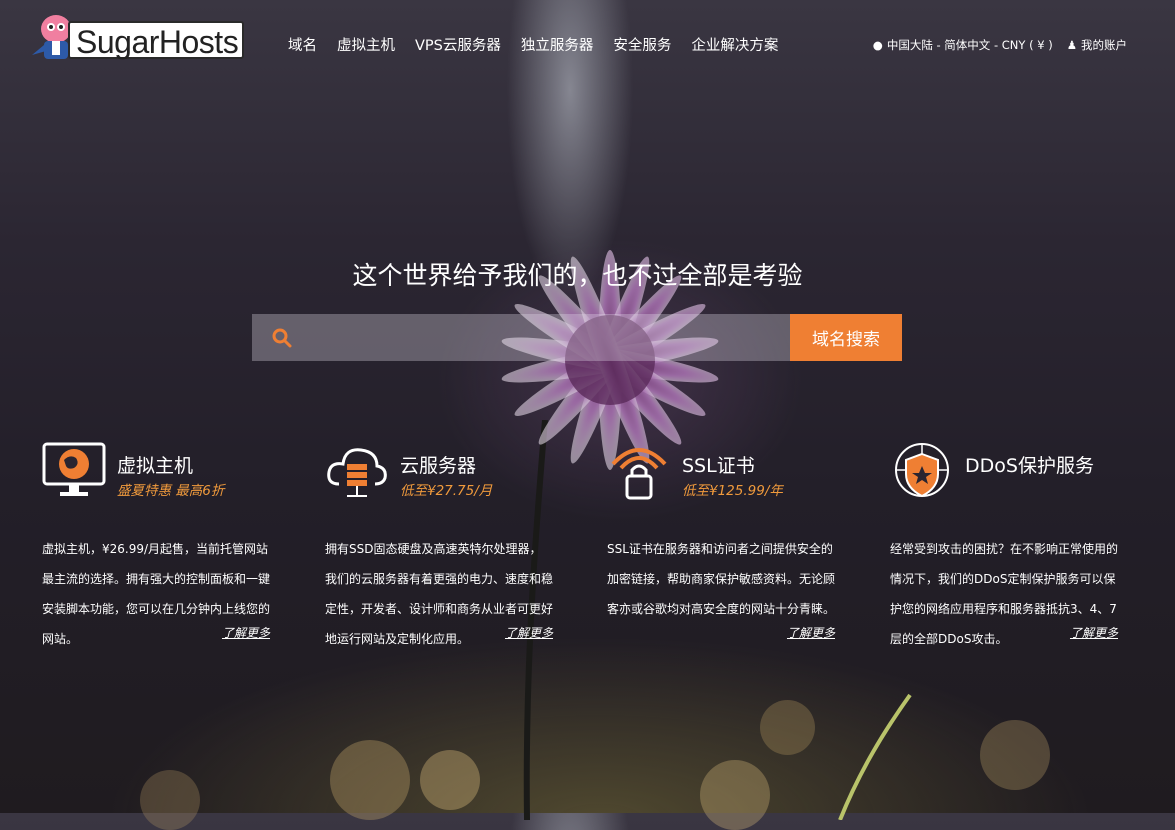  What do you see at coordinates (877, 45) in the screenshot?
I see `globe-icon: ●` at bounding box center [877, 45].